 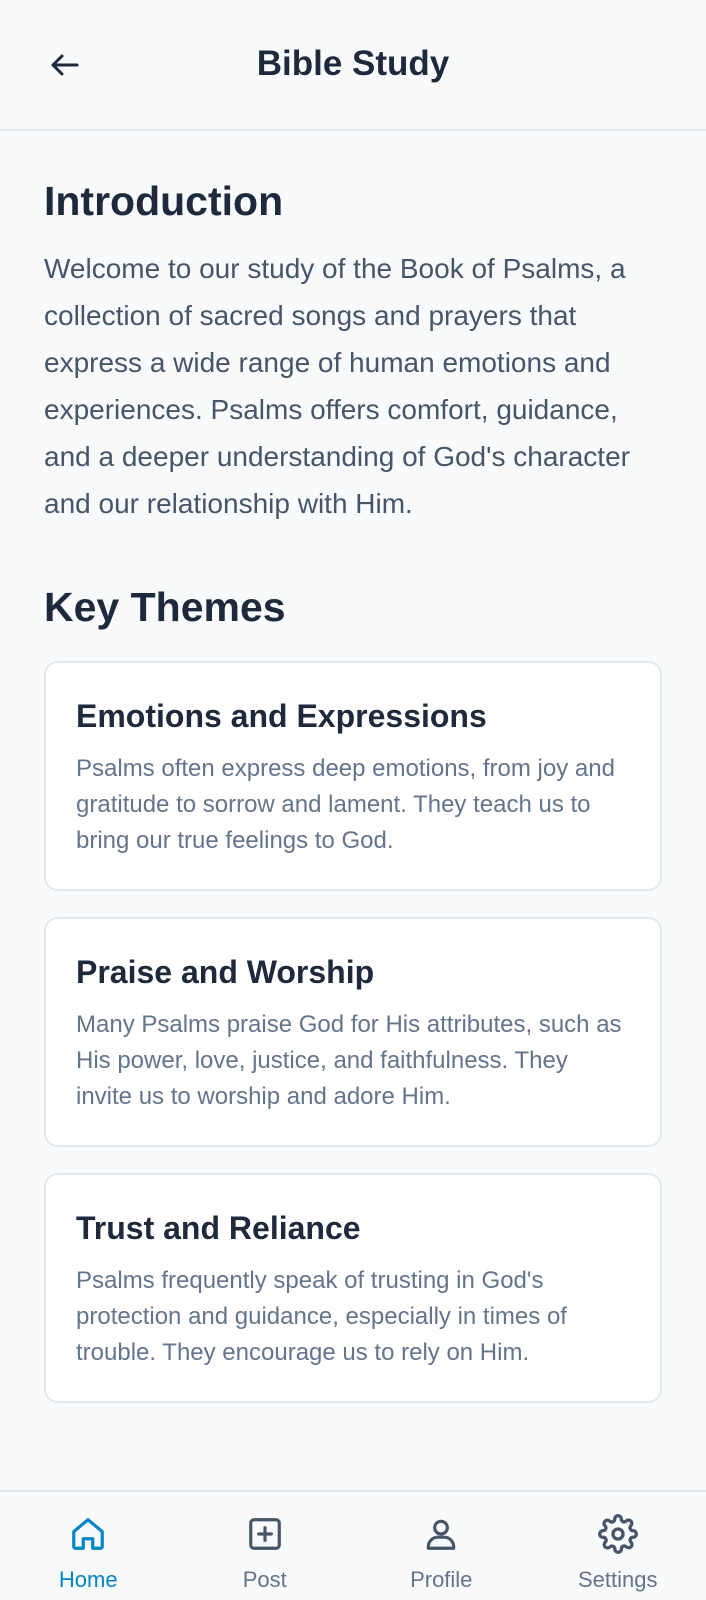 I want to click on user-icon, so click(x=441, y=1534).